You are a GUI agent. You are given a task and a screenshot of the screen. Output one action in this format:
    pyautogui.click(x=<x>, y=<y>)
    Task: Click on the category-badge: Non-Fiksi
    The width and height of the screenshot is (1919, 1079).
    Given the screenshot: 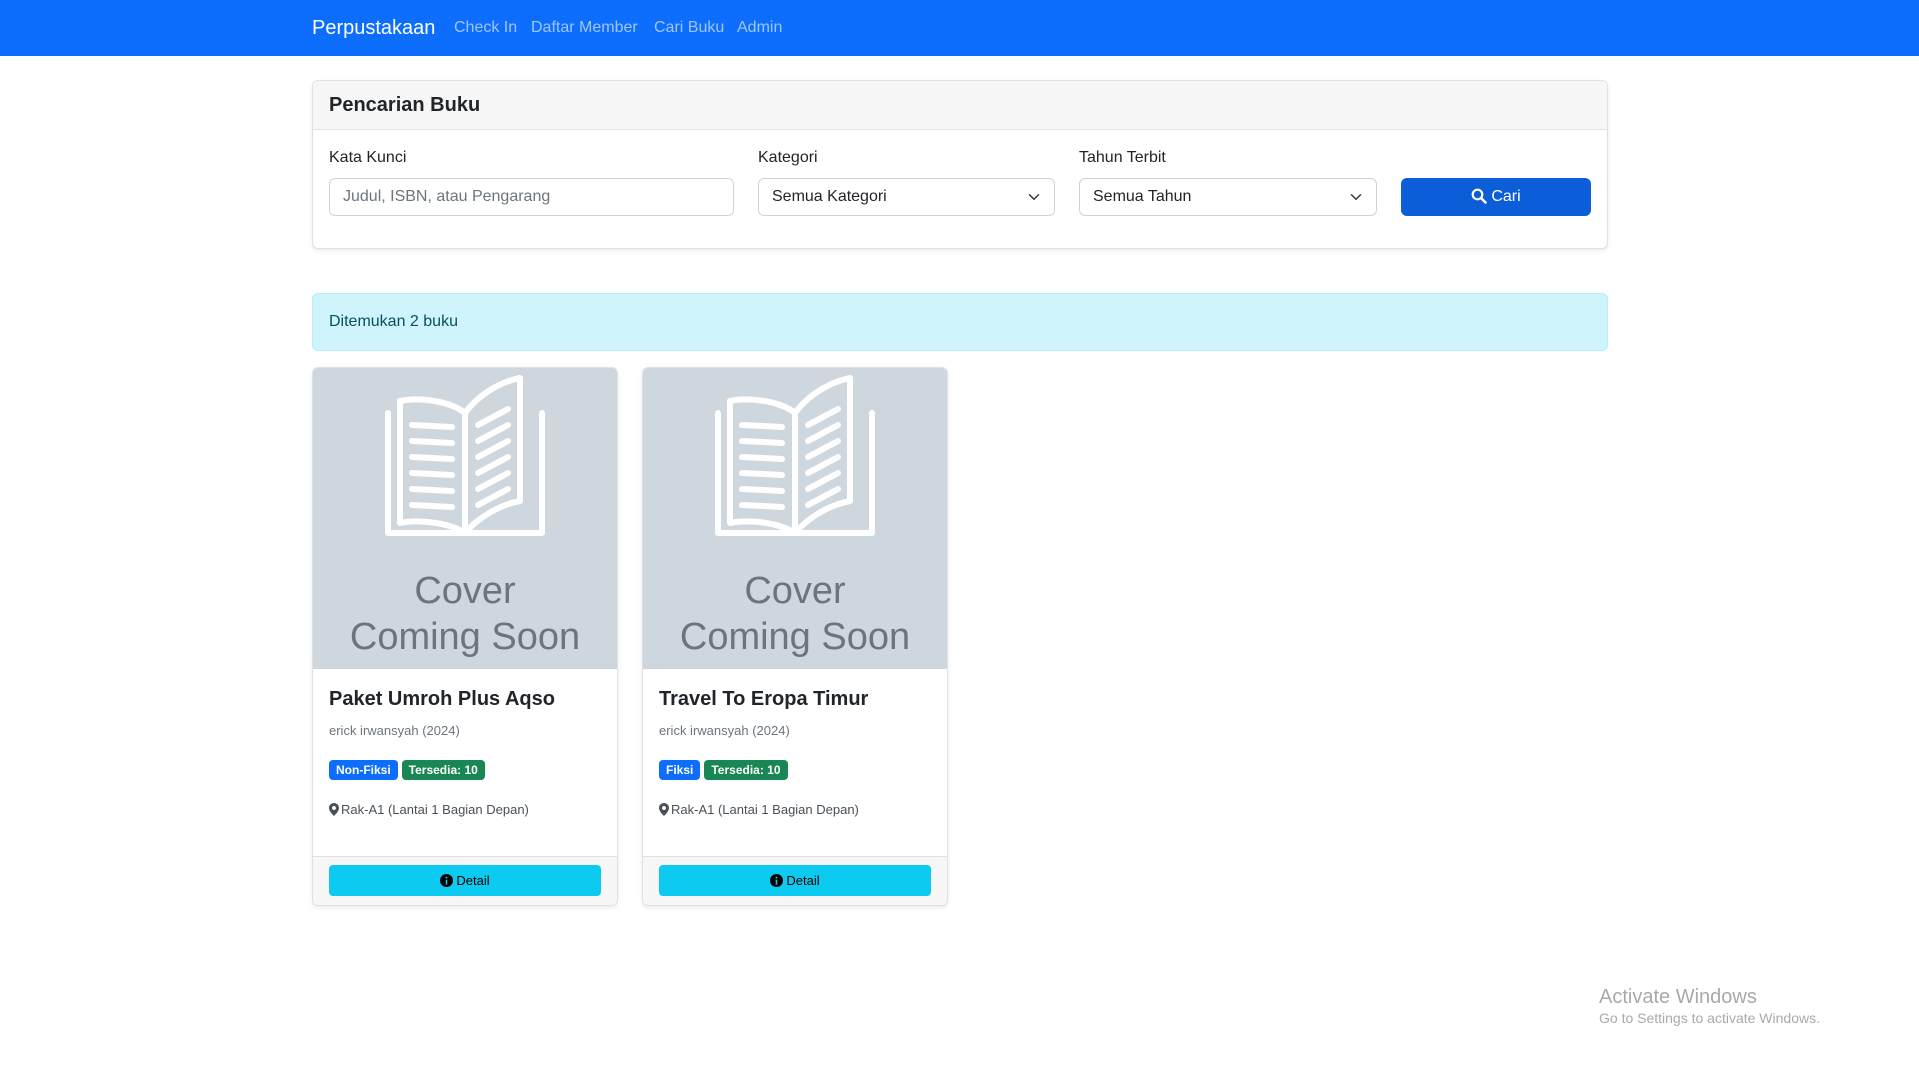 What is the action you would take?
    pyautogui.click(x=363, y=770)
    